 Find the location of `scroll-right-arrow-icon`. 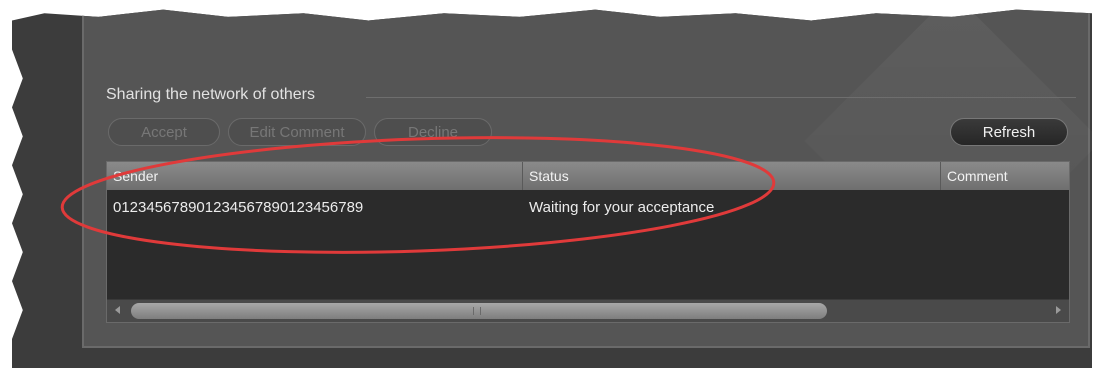

scroll-right-arrow-icon is located at coordinates (1058, 310).